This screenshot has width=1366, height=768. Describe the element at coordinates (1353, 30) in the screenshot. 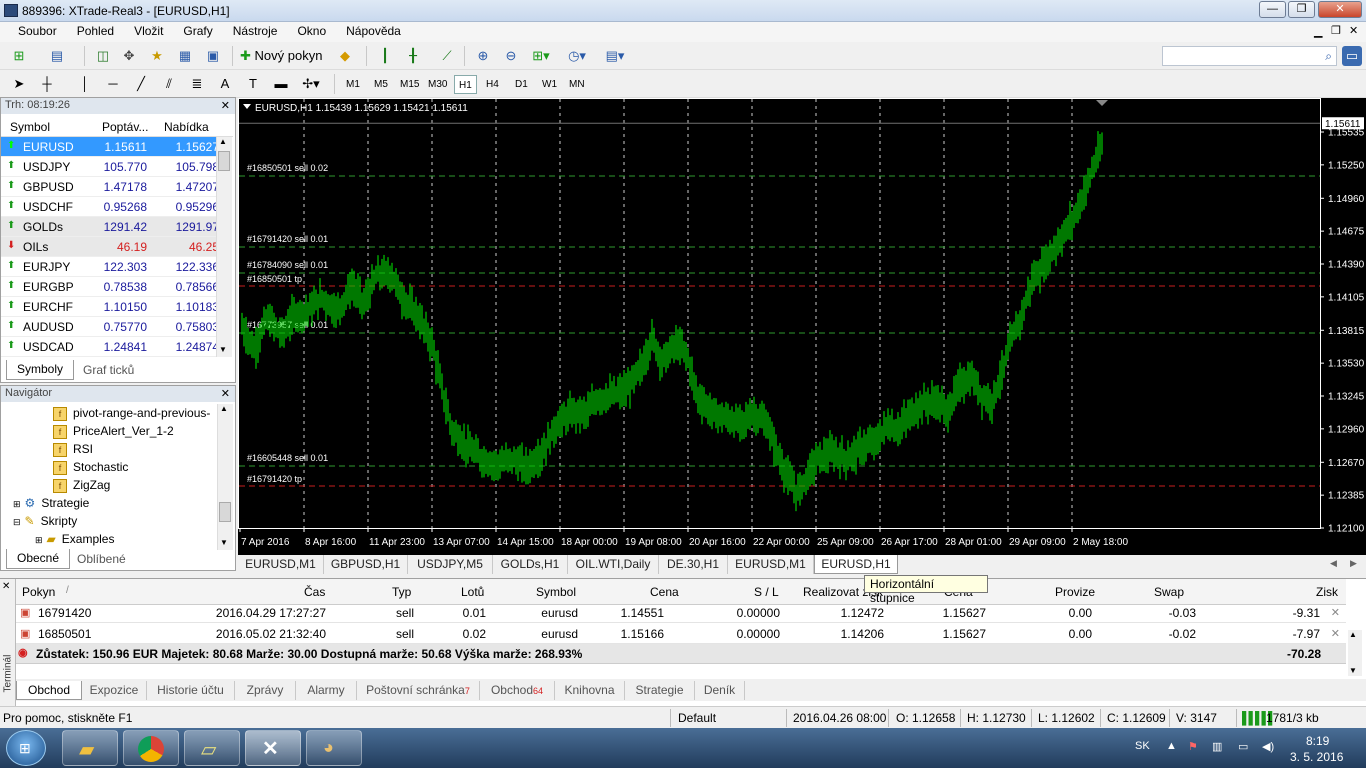

I see `mdi-close-button: ✕` at that location.